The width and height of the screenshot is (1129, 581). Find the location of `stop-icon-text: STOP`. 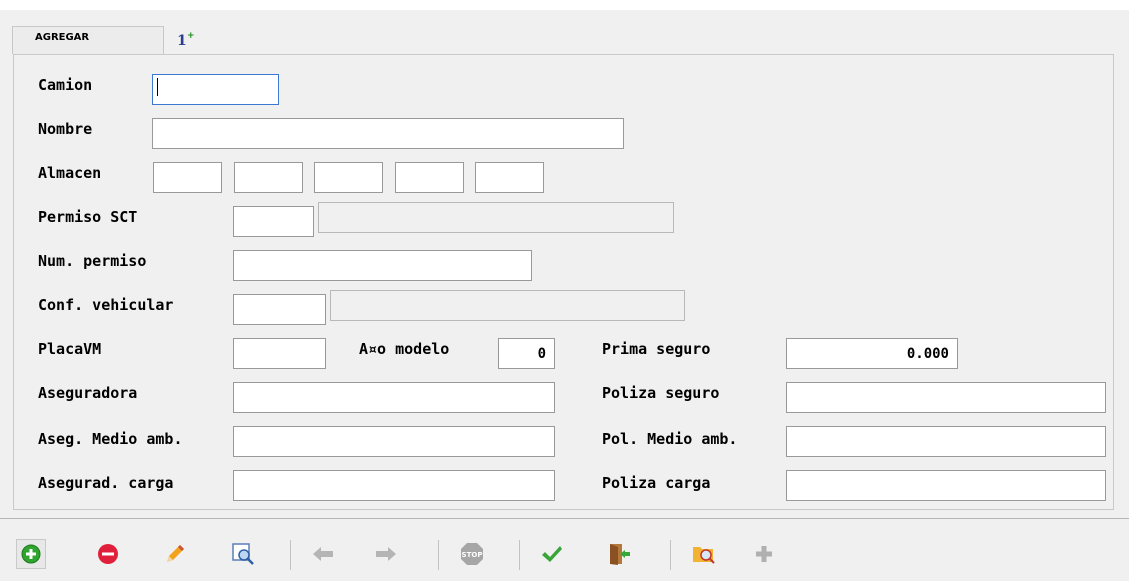

stop-icon-text: STOP is located at coordinates (472, 555).